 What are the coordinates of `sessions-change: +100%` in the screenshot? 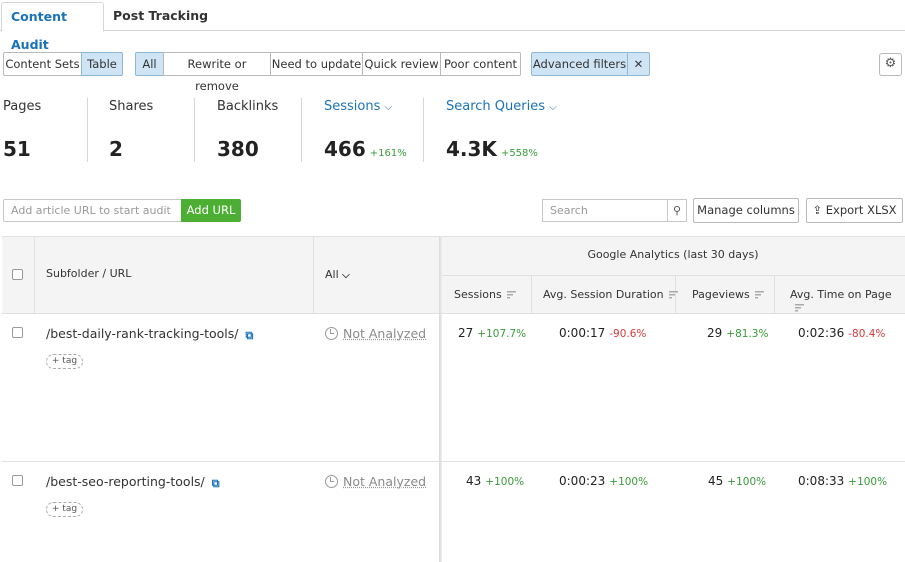 It's located at (505, 482).